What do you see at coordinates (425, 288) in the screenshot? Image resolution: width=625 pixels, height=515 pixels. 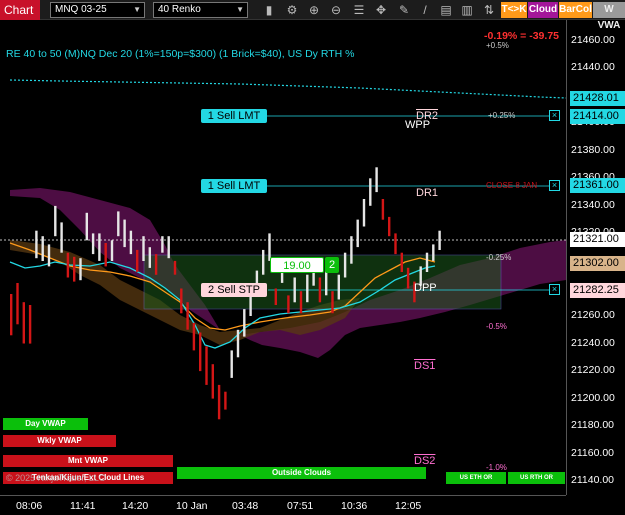 I see `dpp-label: DPP` at bounding box center [425, 288].